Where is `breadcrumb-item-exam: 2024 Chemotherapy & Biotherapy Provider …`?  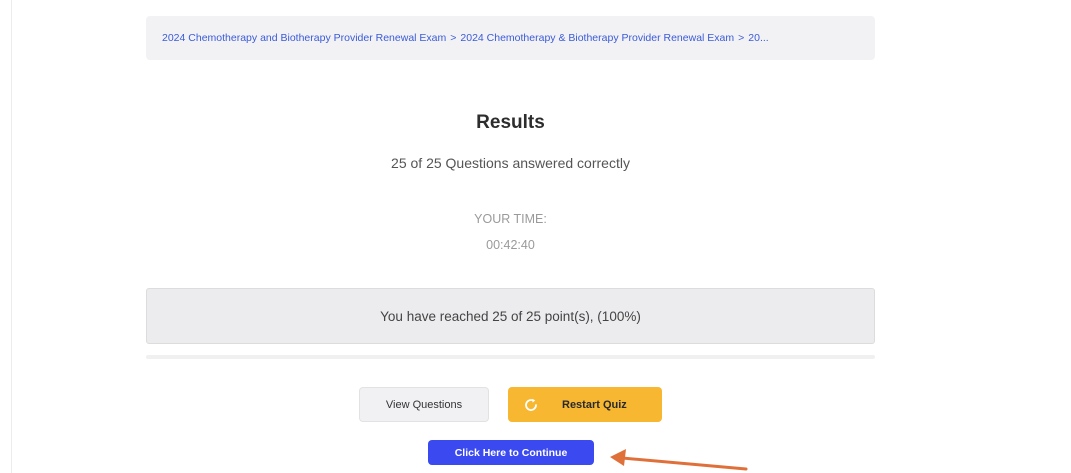
breadcrumb-item-exam: 2024 Chemotherapy & Biotherapy Provider … is located at coordinates (597, 38).